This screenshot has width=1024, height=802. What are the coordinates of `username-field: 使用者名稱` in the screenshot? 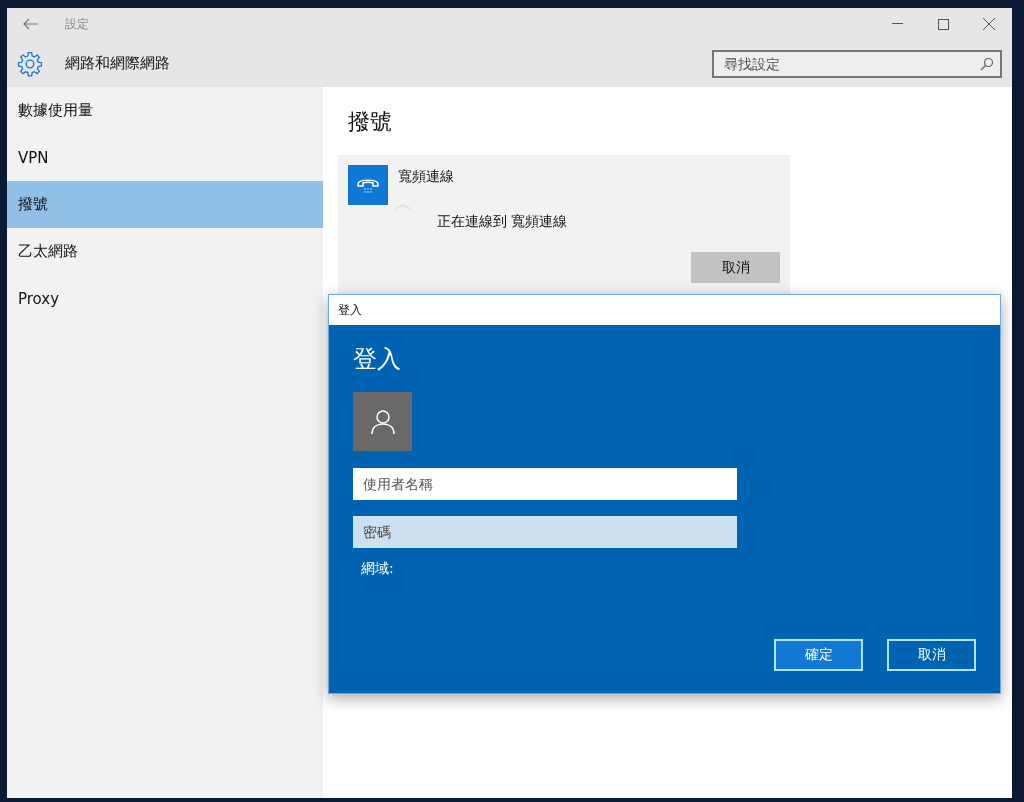 It's located at (545, 484).